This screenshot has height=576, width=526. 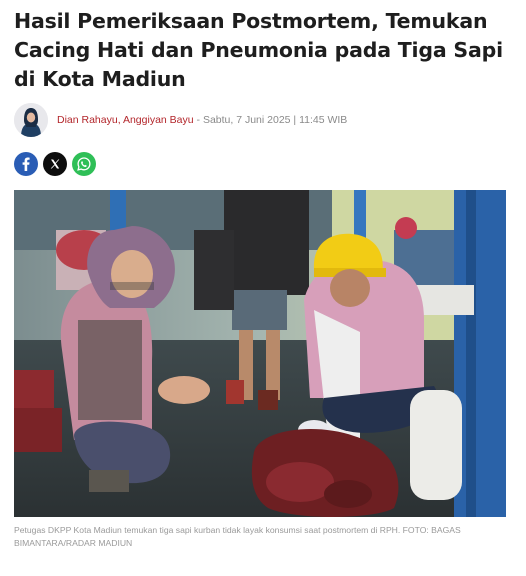 I want to click on author-avatar, so click(x=31, y=120).